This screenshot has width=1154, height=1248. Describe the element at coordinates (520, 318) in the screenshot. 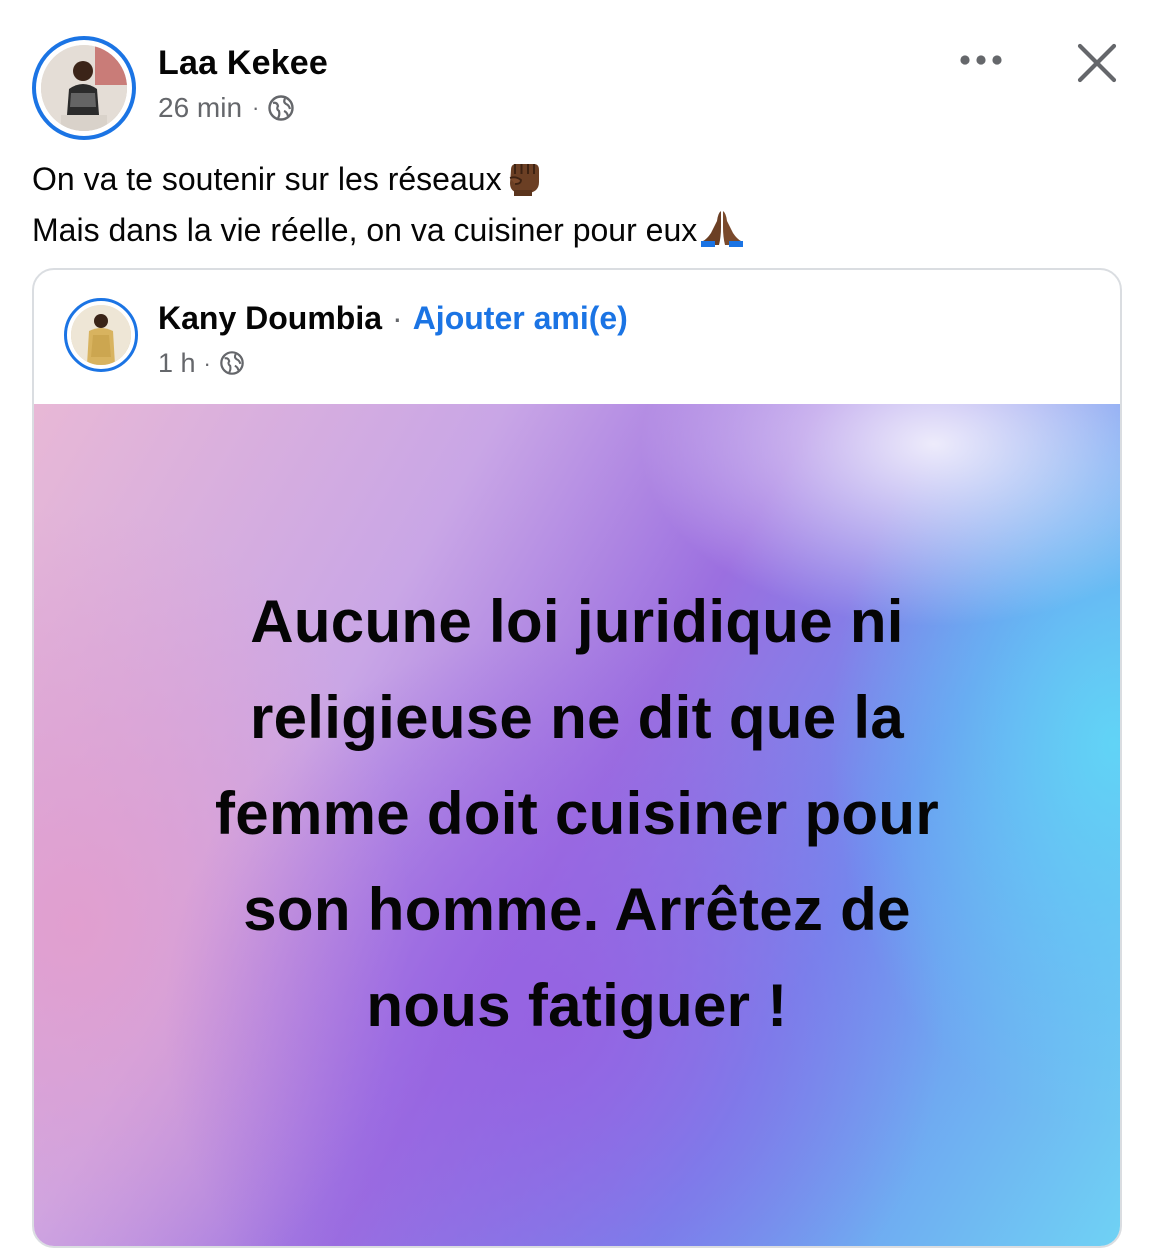

I see `add-friend-button: Ajouter ami(e)` at that location.